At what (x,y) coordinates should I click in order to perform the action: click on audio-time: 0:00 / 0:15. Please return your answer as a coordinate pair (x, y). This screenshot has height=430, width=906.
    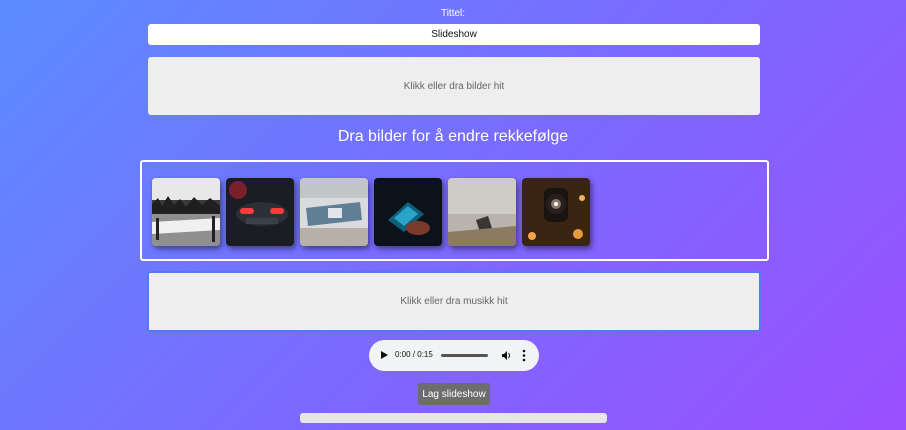
    Looking at the image, I should click on (414, 354).